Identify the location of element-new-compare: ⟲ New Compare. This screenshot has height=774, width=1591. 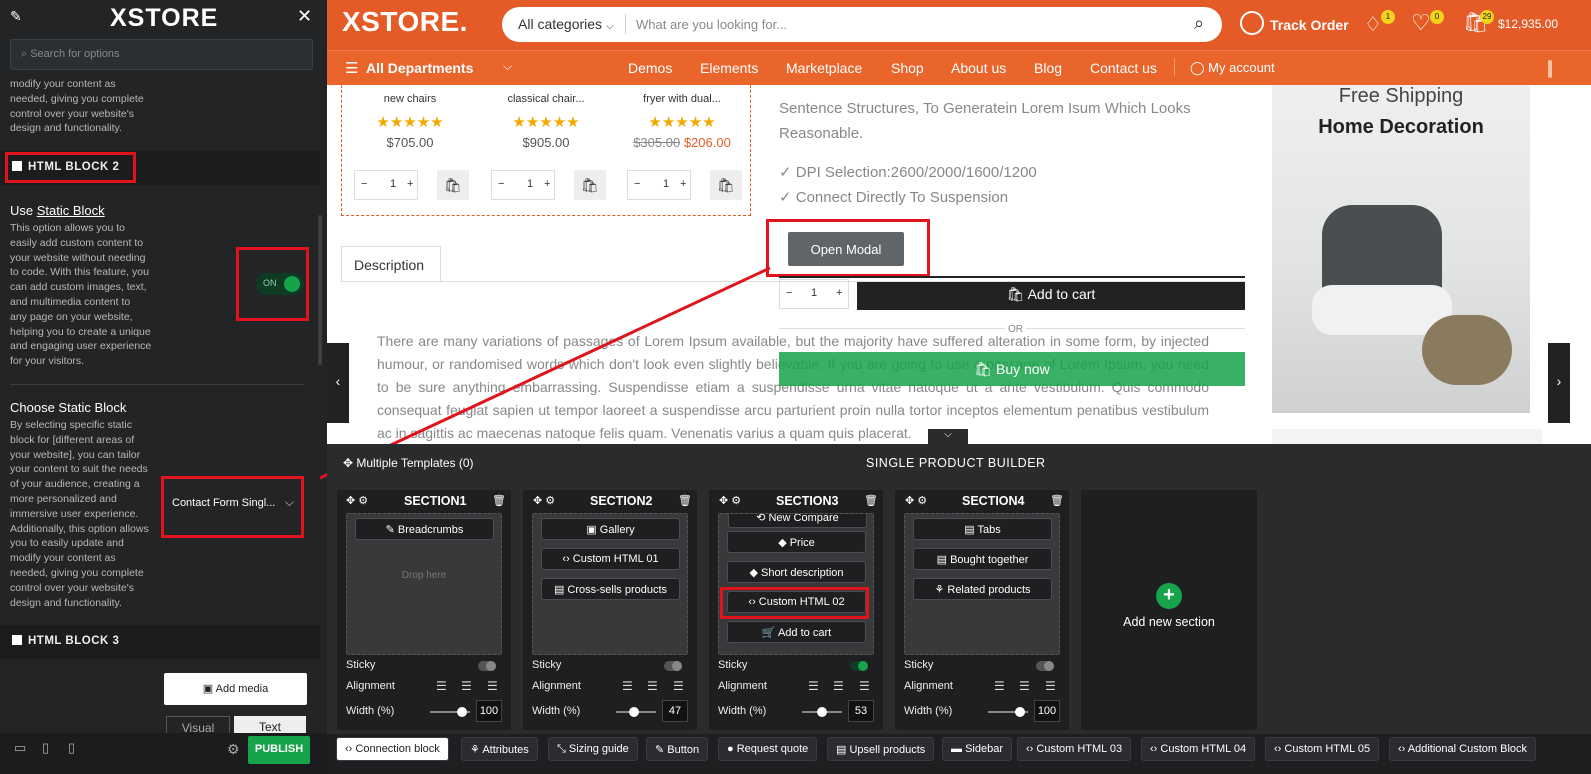
(797, 520).